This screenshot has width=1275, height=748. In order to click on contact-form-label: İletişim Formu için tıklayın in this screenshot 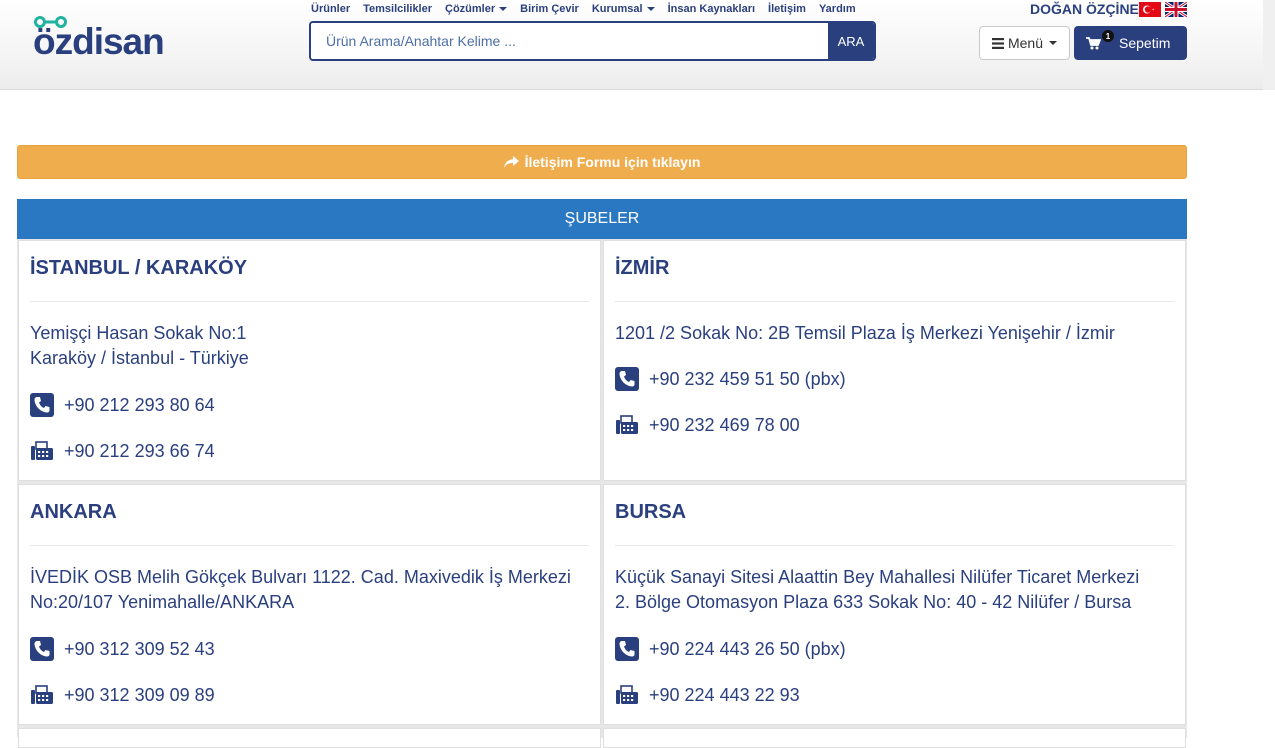, I will do `click(612, 162)`.